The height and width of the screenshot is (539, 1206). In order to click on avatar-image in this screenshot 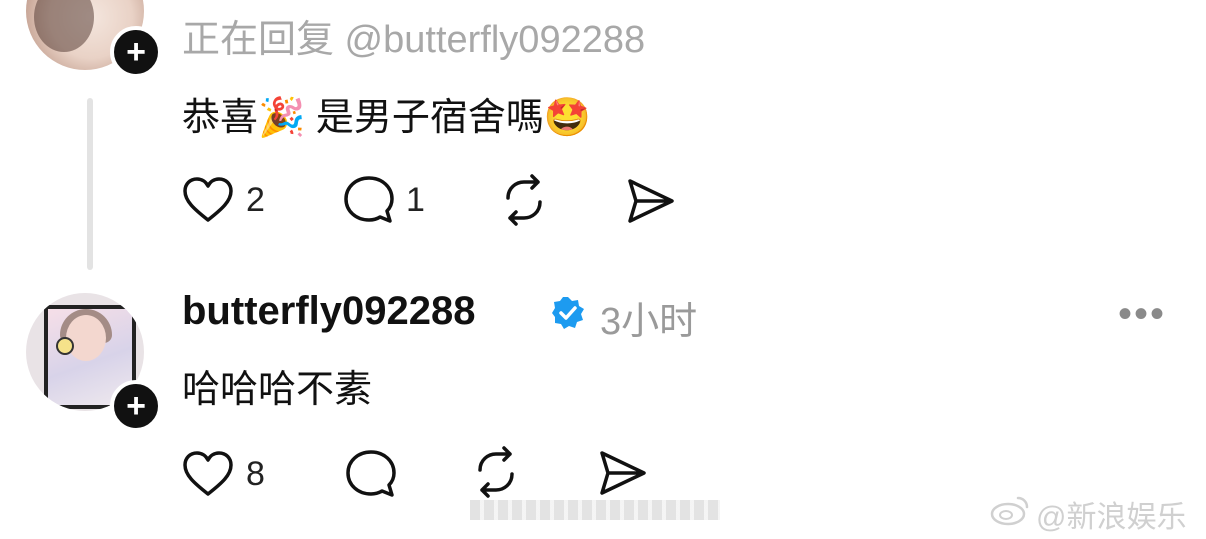, I will do `click(64, 26)`.